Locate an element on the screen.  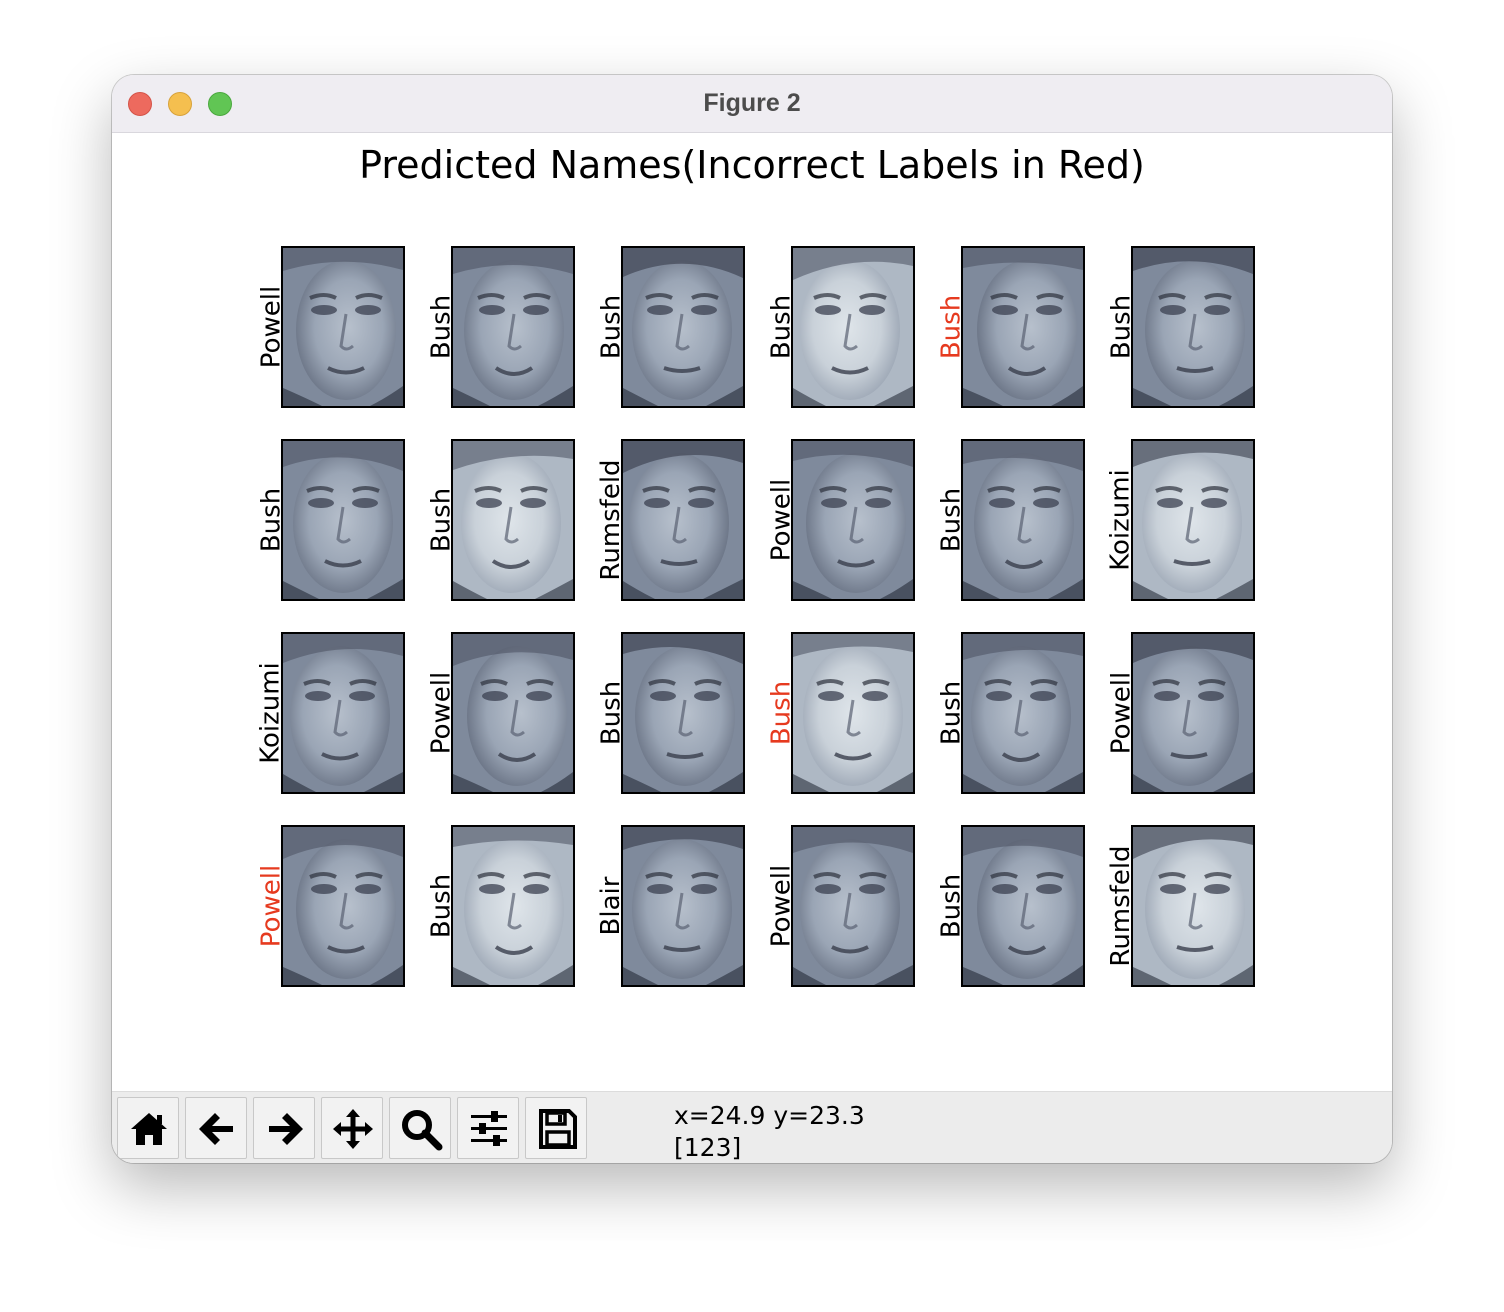
back-button is located at coordinates (216, 1128).